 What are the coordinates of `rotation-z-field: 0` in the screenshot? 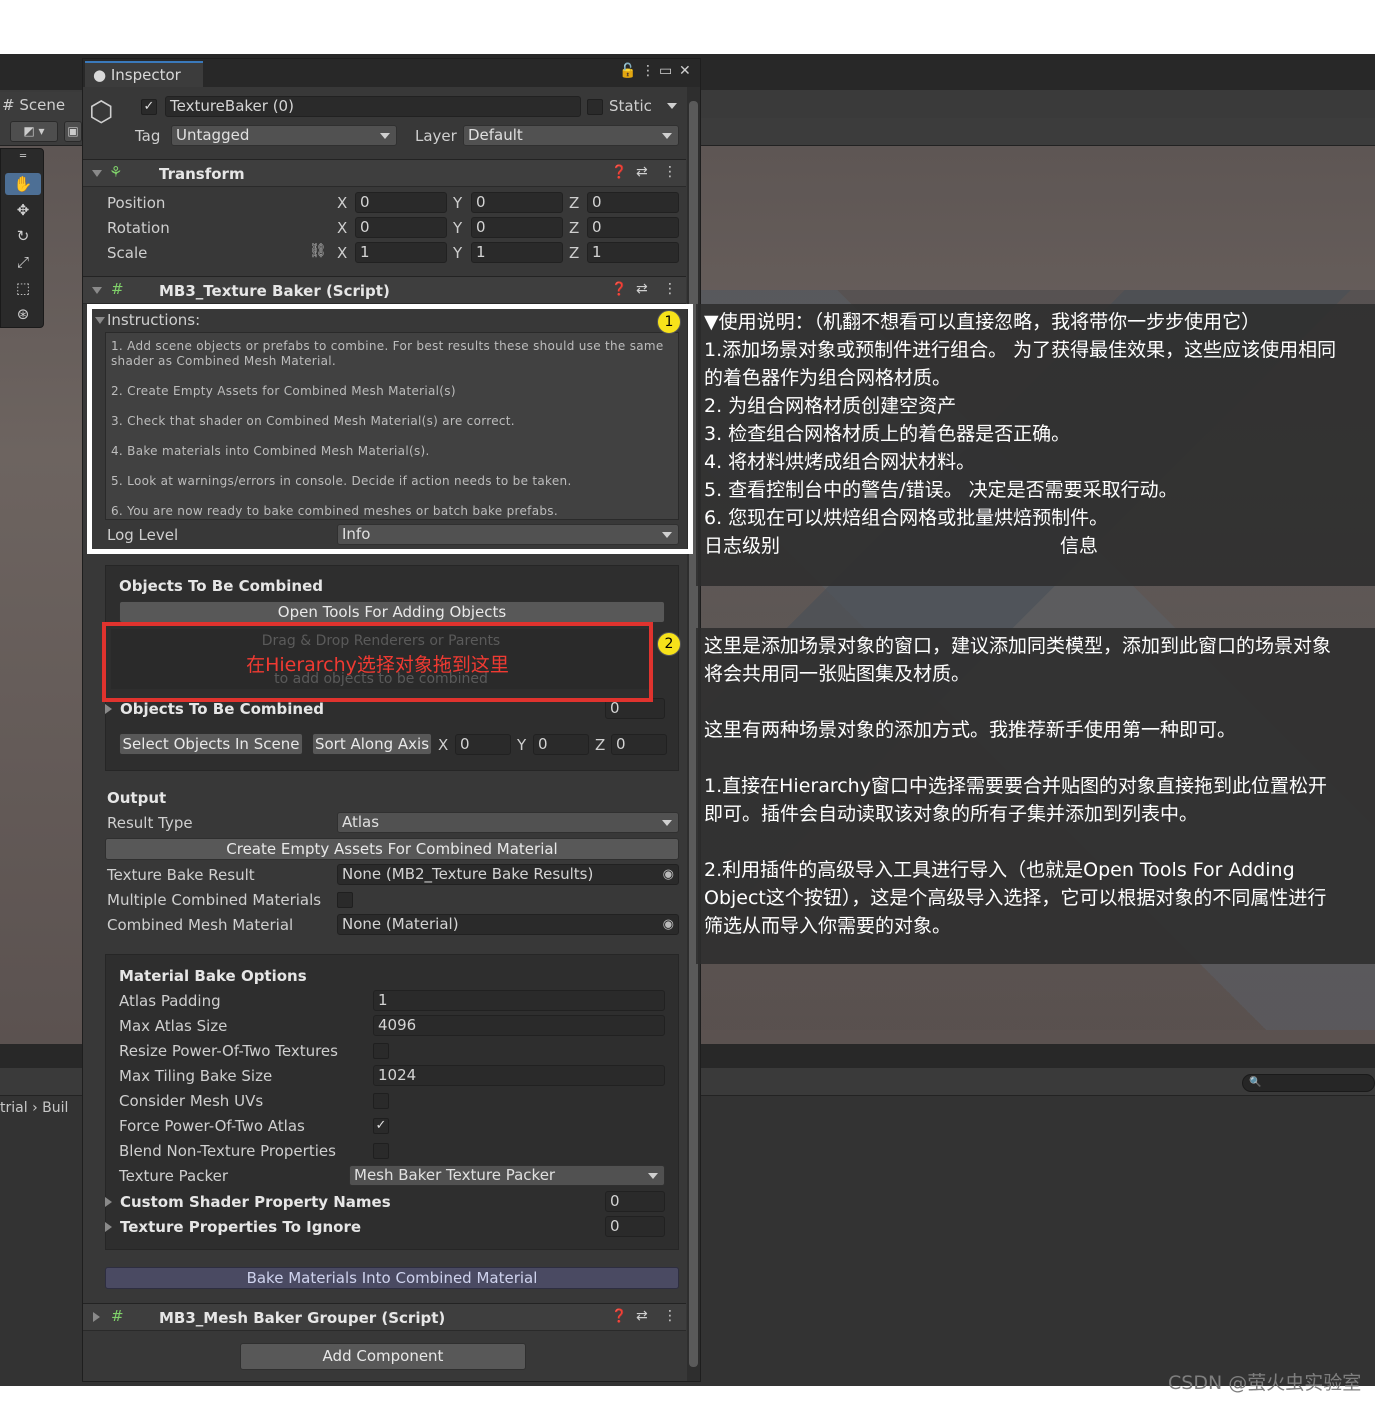 It's located at (633, 227).